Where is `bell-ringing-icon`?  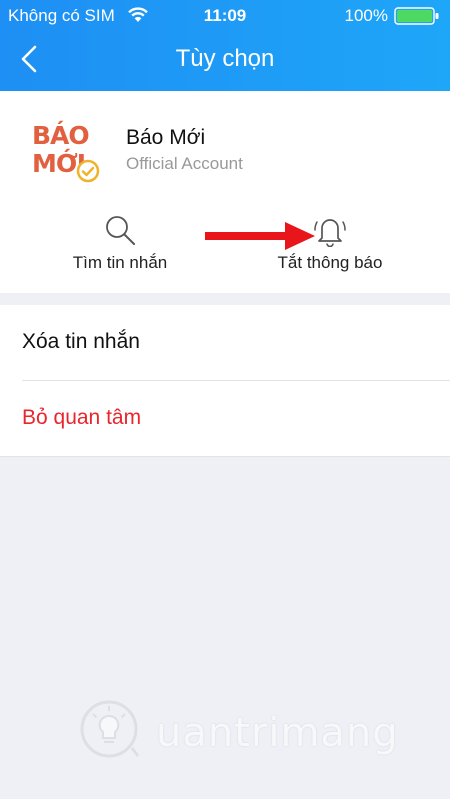 bell-ringing-icon is located at coordinates (330, 233).